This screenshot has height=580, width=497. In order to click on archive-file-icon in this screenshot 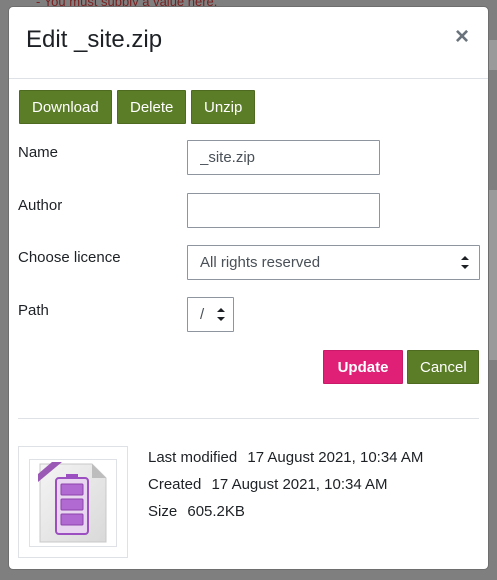, I will do `click(72, 502)`.